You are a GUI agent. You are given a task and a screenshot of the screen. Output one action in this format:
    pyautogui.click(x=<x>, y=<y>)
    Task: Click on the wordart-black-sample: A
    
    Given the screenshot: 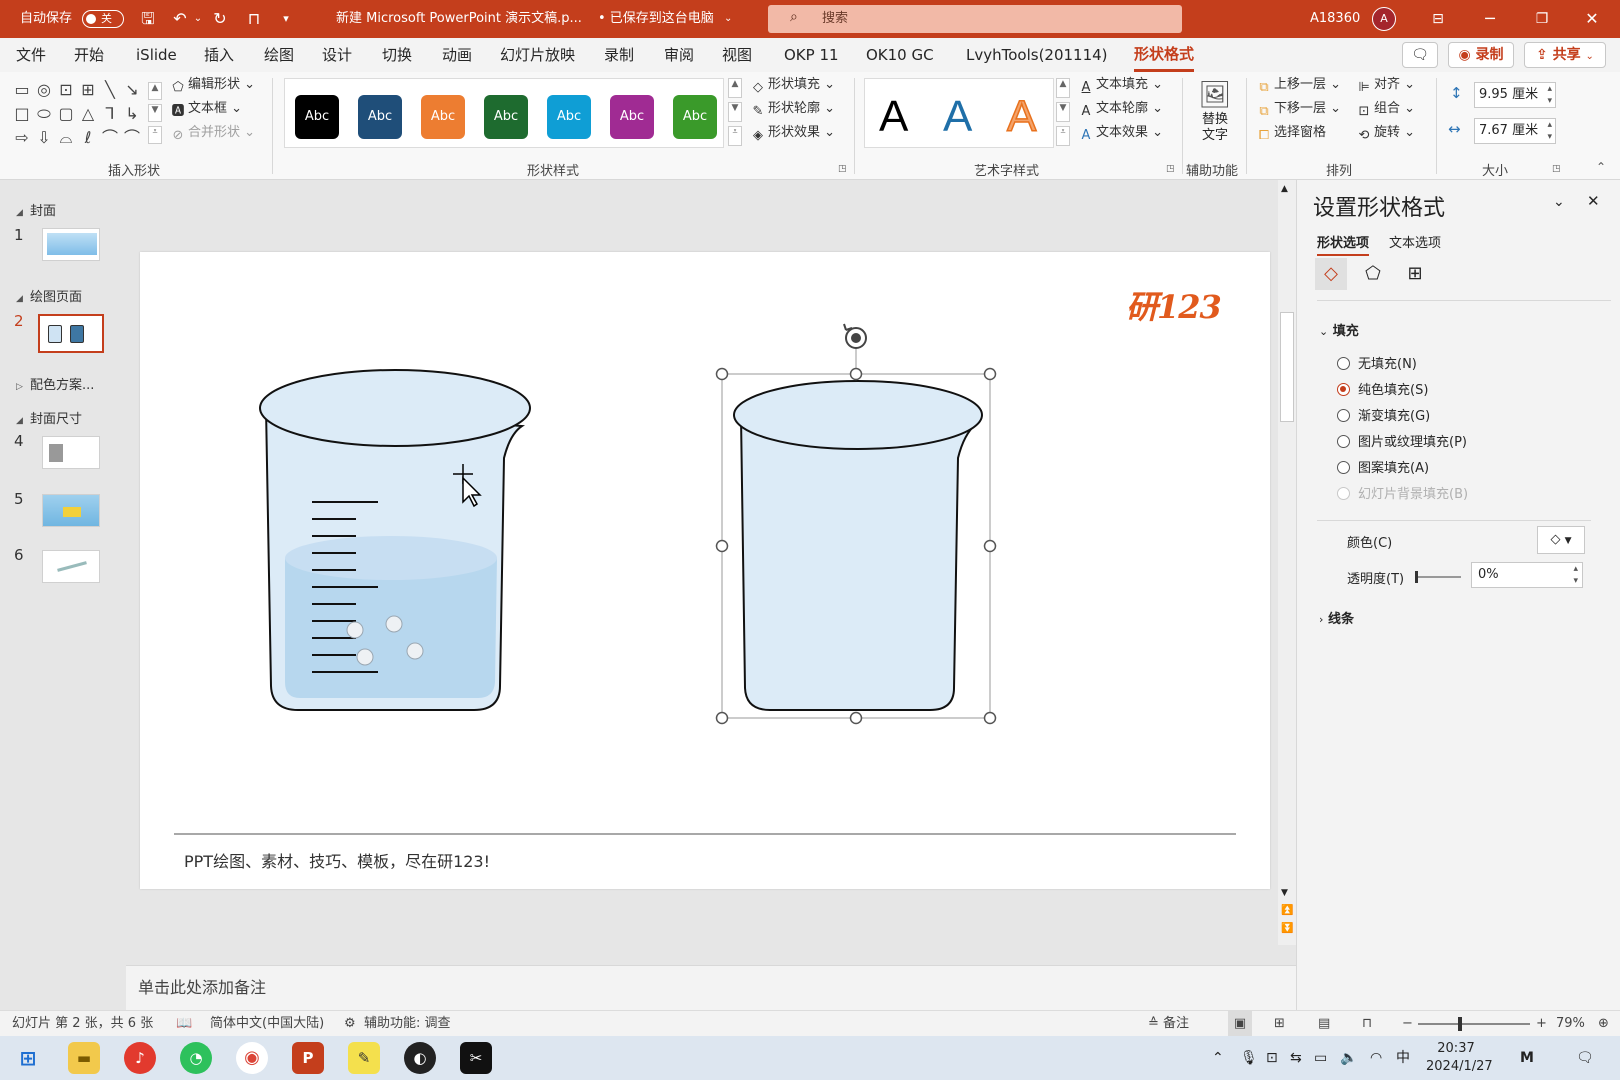 What is the action you would take?
    pyautogui.click(x=893, y=117)
    